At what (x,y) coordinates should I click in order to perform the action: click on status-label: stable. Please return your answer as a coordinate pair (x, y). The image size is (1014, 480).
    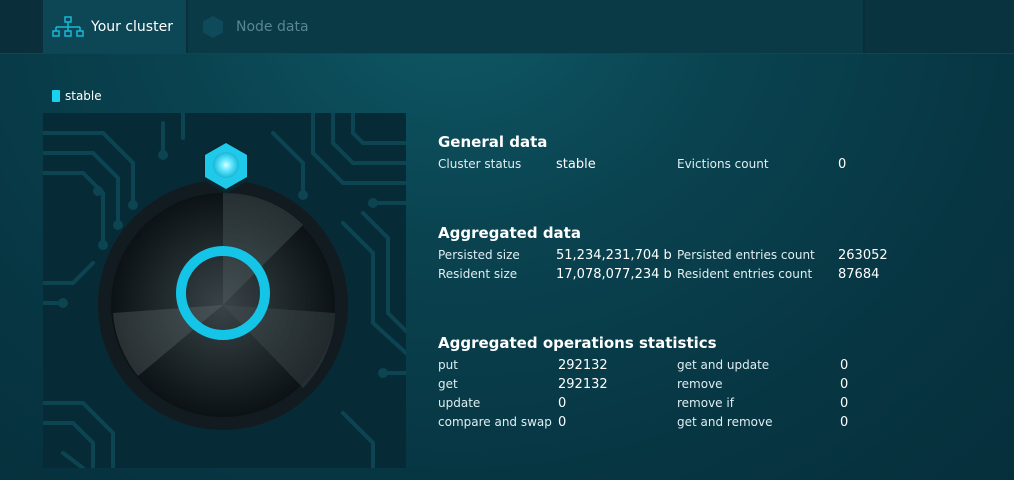
    Looking at the image, I should click on (83, 96).